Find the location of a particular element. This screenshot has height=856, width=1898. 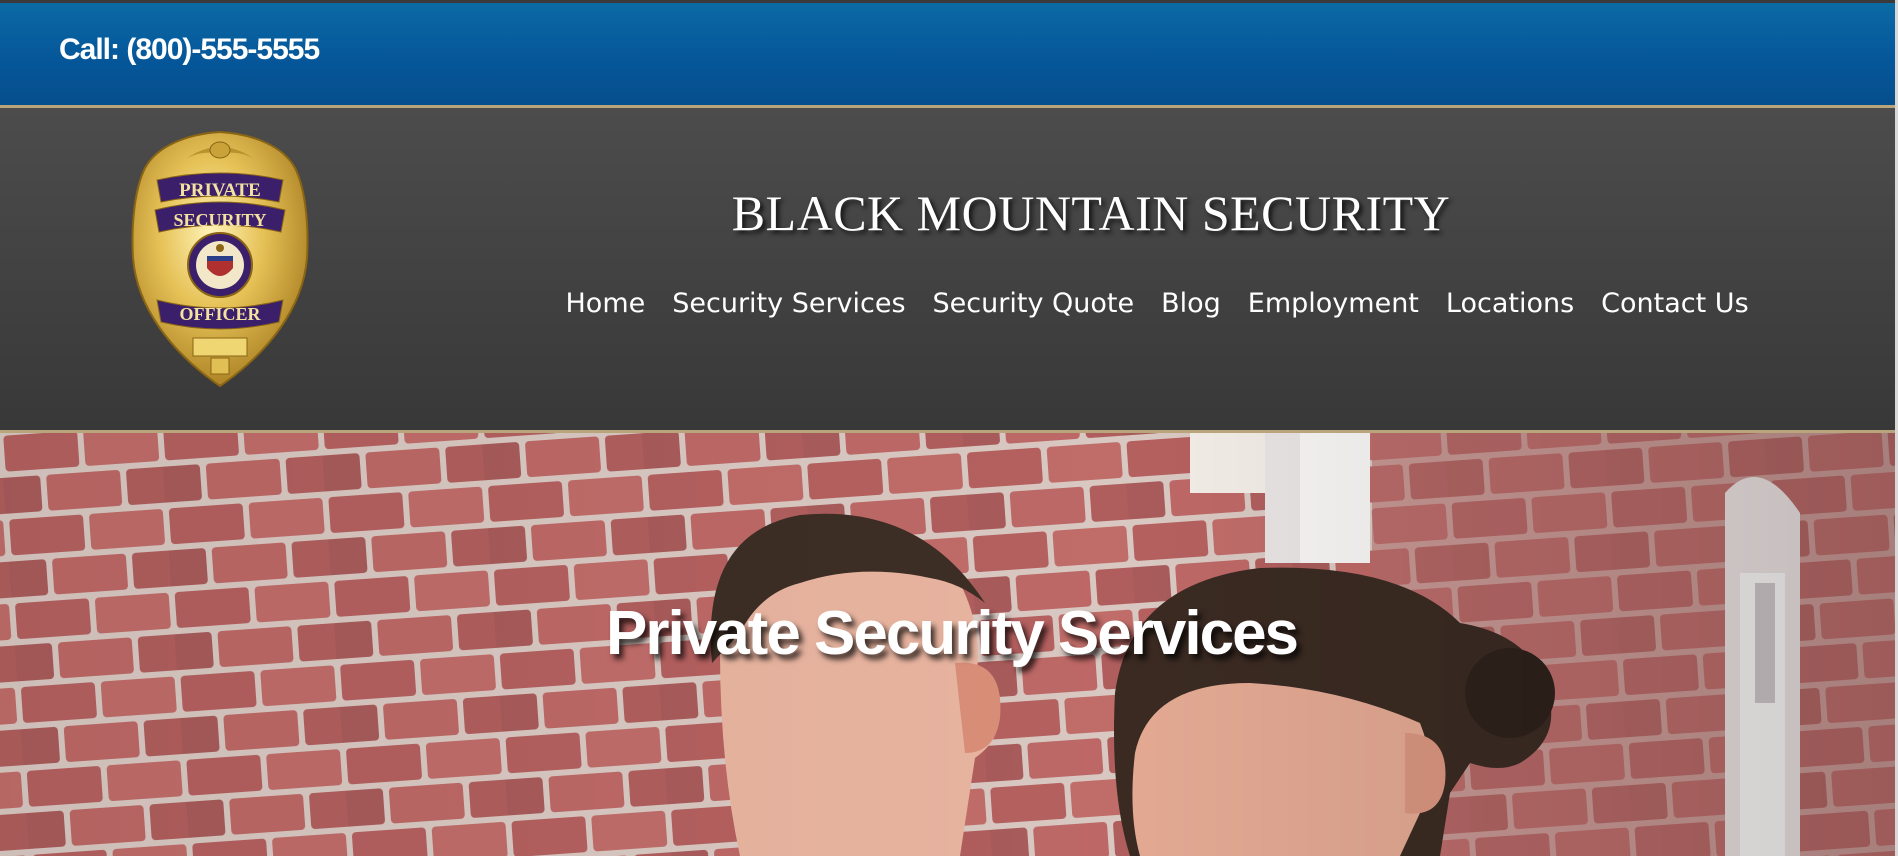

site-title: BLACK MOUNTAIN SECURITY is located at coordinates (1091, 213).